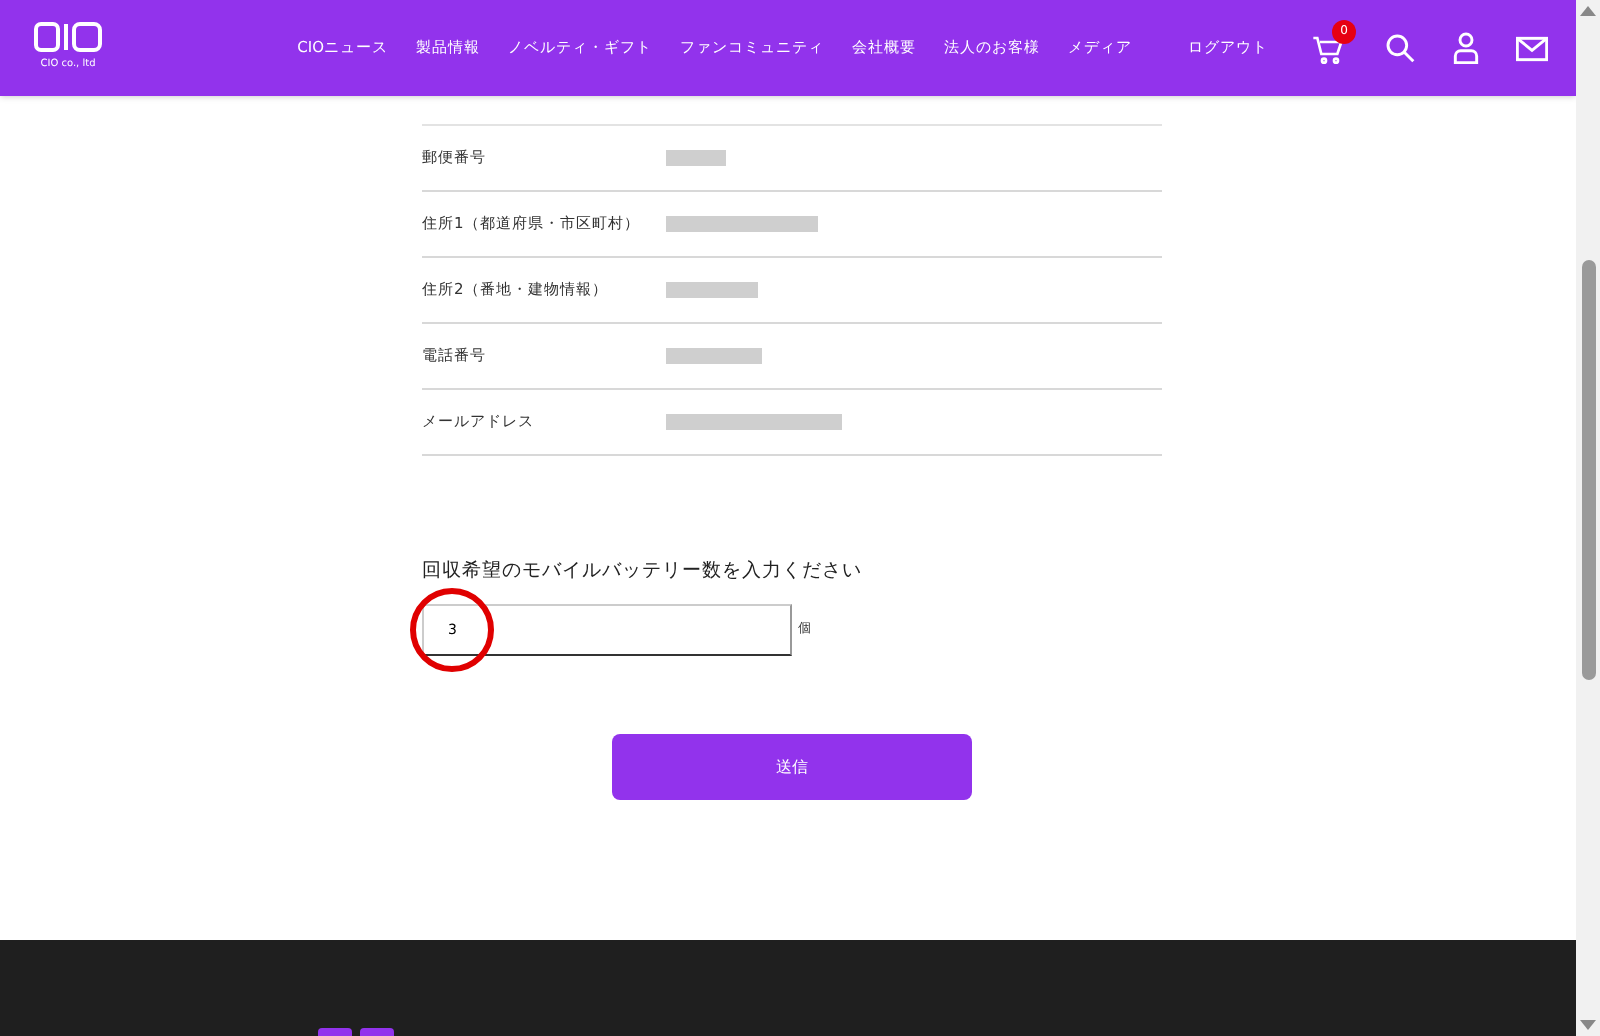 The height and width of the screenshot is (1036, 1600). What do you see at coordinates (1532, 48) in the screenshot?
I see `mail-icon` at bounding box center [1532, 48].